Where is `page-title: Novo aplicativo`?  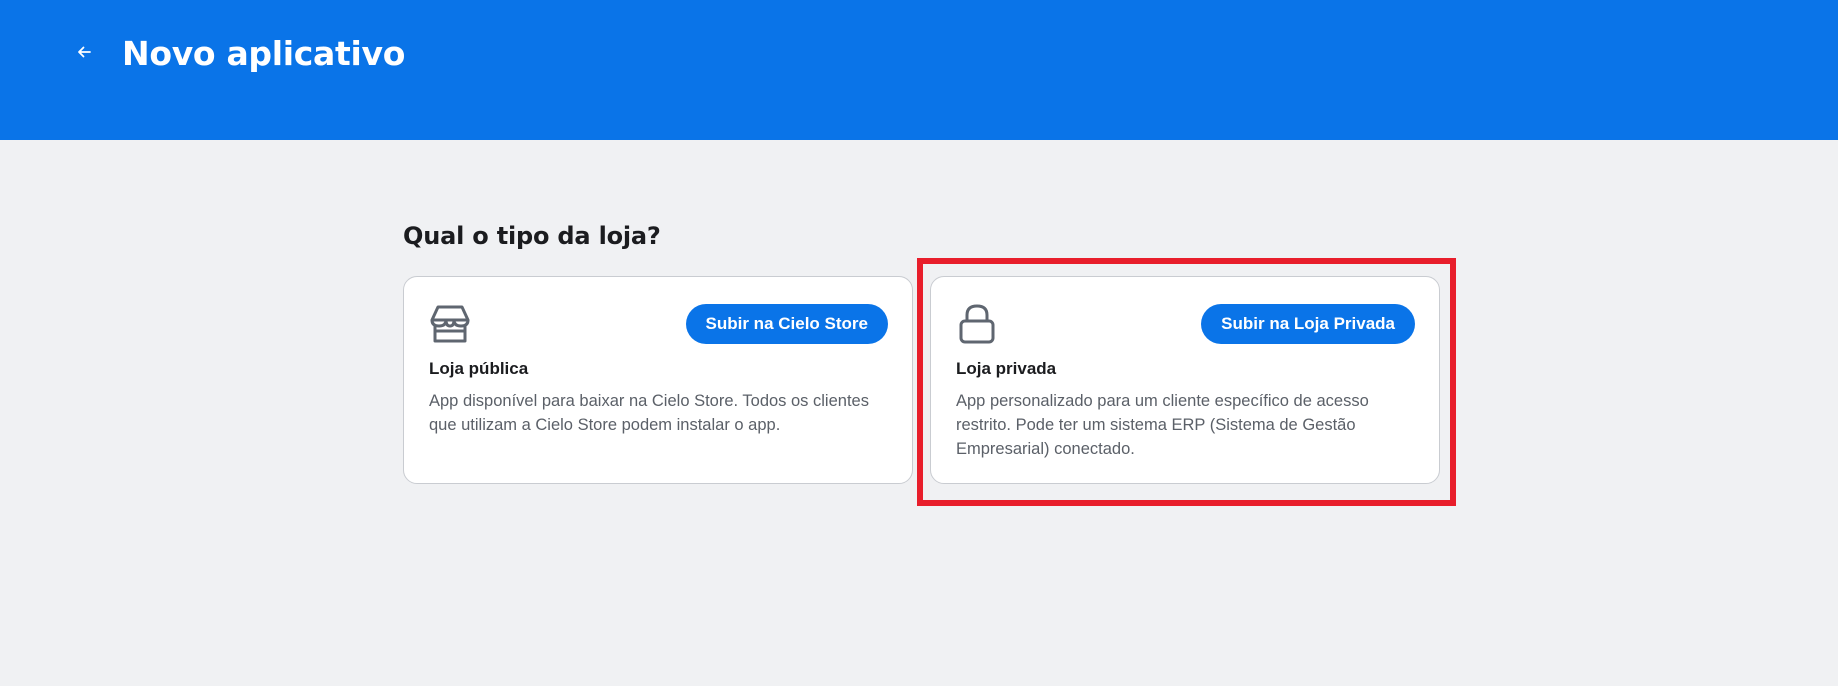
page-title: Novo aplicativo is located at coordinates (264, 53).